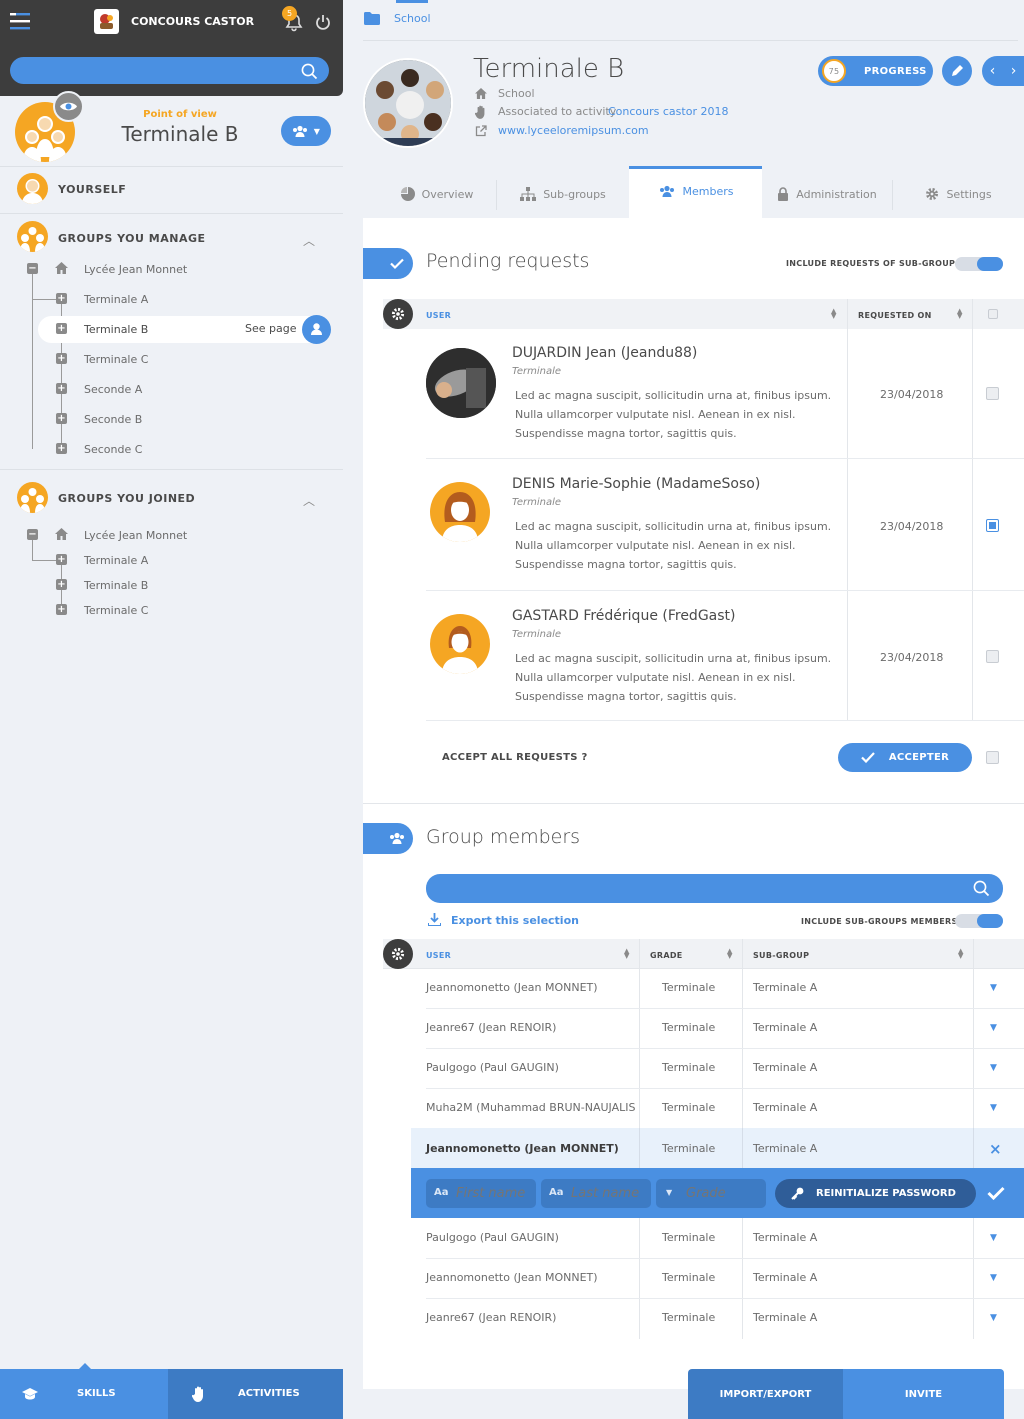 Image resolution: width=1024 pixels, height=1419 pixels. I want to click on tree-item: Seconde B, so click(113, 419).